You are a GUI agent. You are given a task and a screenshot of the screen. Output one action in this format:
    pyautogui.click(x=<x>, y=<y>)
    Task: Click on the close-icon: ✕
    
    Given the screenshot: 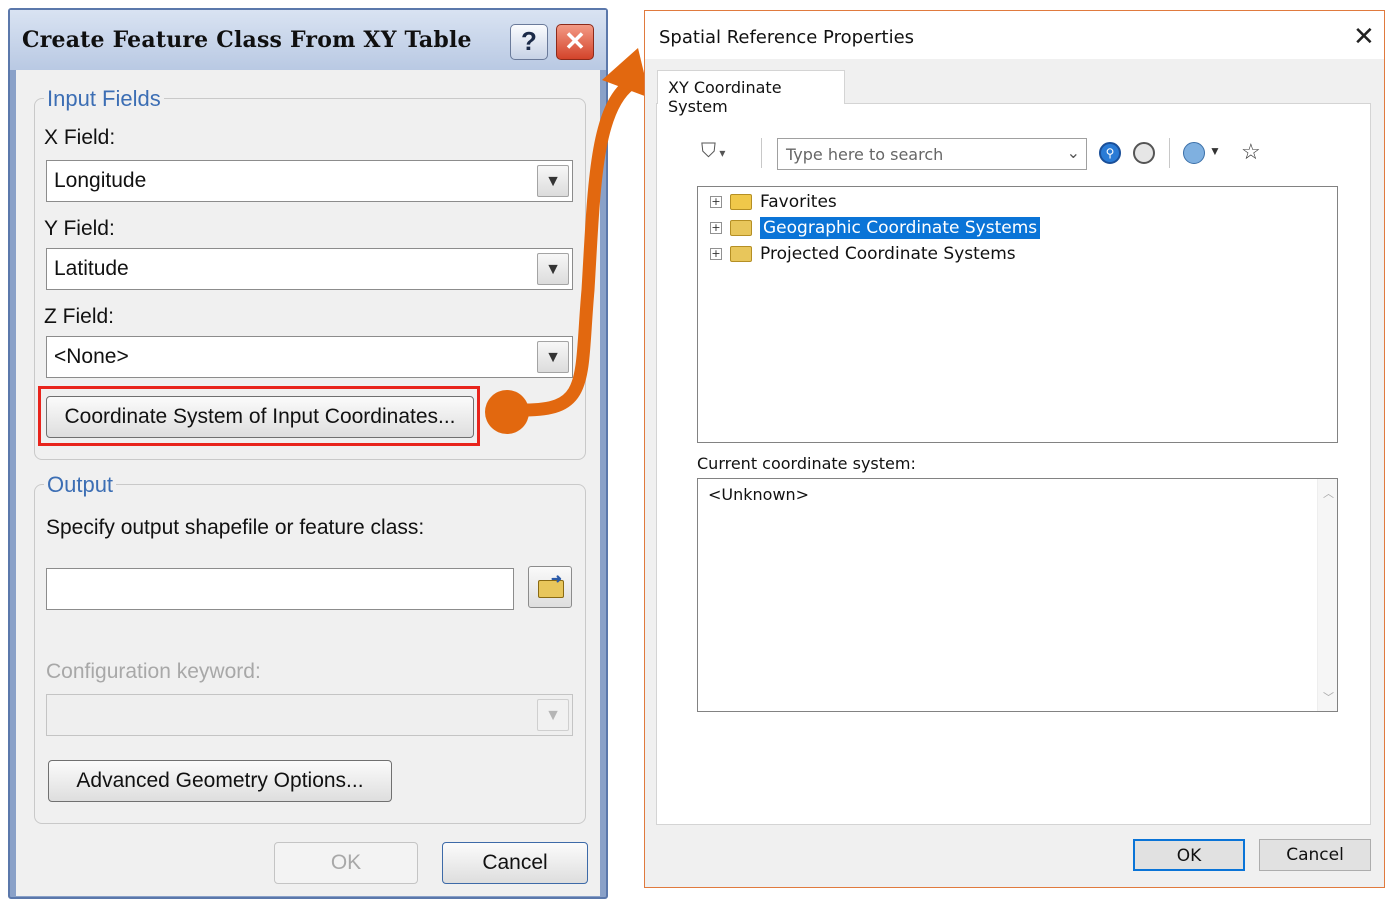 What is the action you would take?
    pyautogui.click(x=1364, y=36)
    